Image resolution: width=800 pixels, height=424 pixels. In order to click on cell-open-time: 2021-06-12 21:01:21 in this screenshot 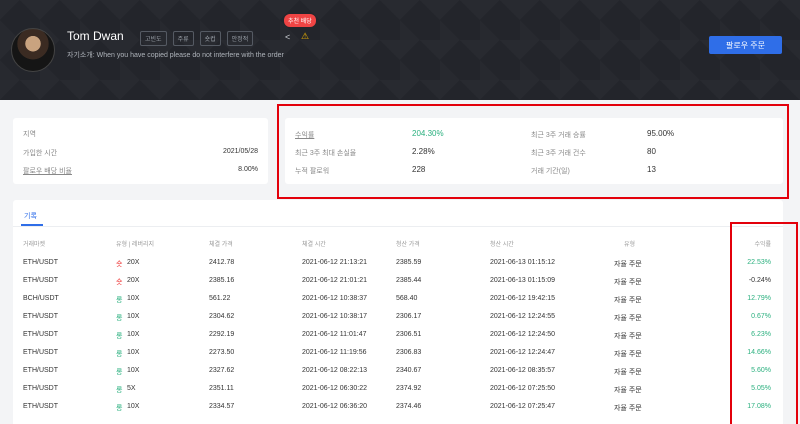, I will do `click(334, 280)`.